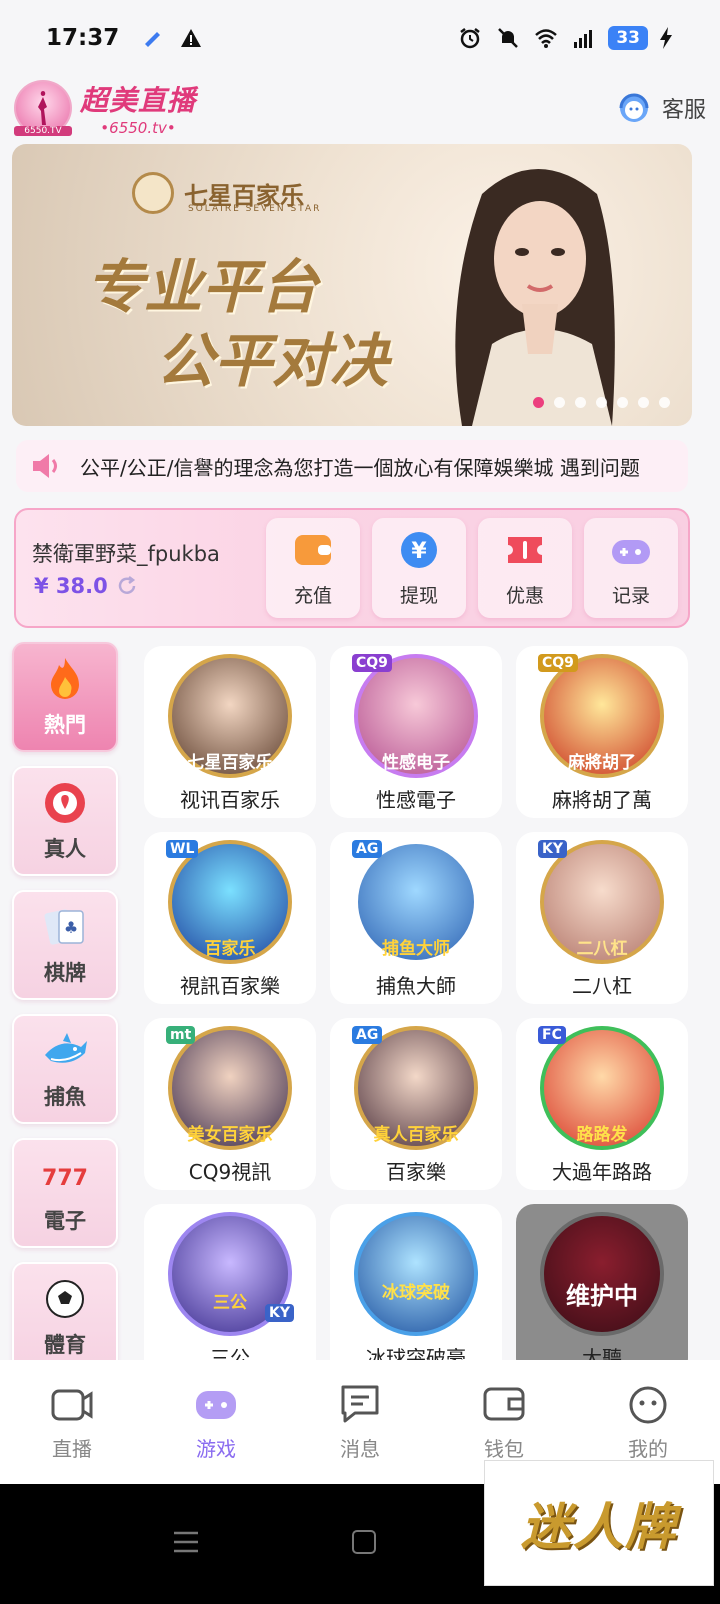  Describe the element at coordinates (599, 1526) in the screenshot. I see `watermark-text: 迷人牌` at that location.